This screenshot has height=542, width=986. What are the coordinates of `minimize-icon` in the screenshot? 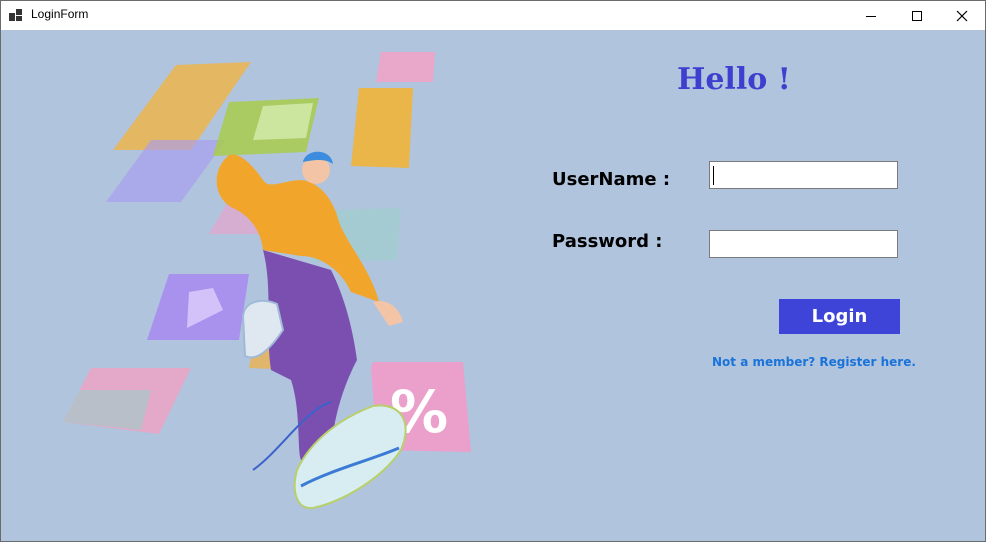 It's located at (871, 16).